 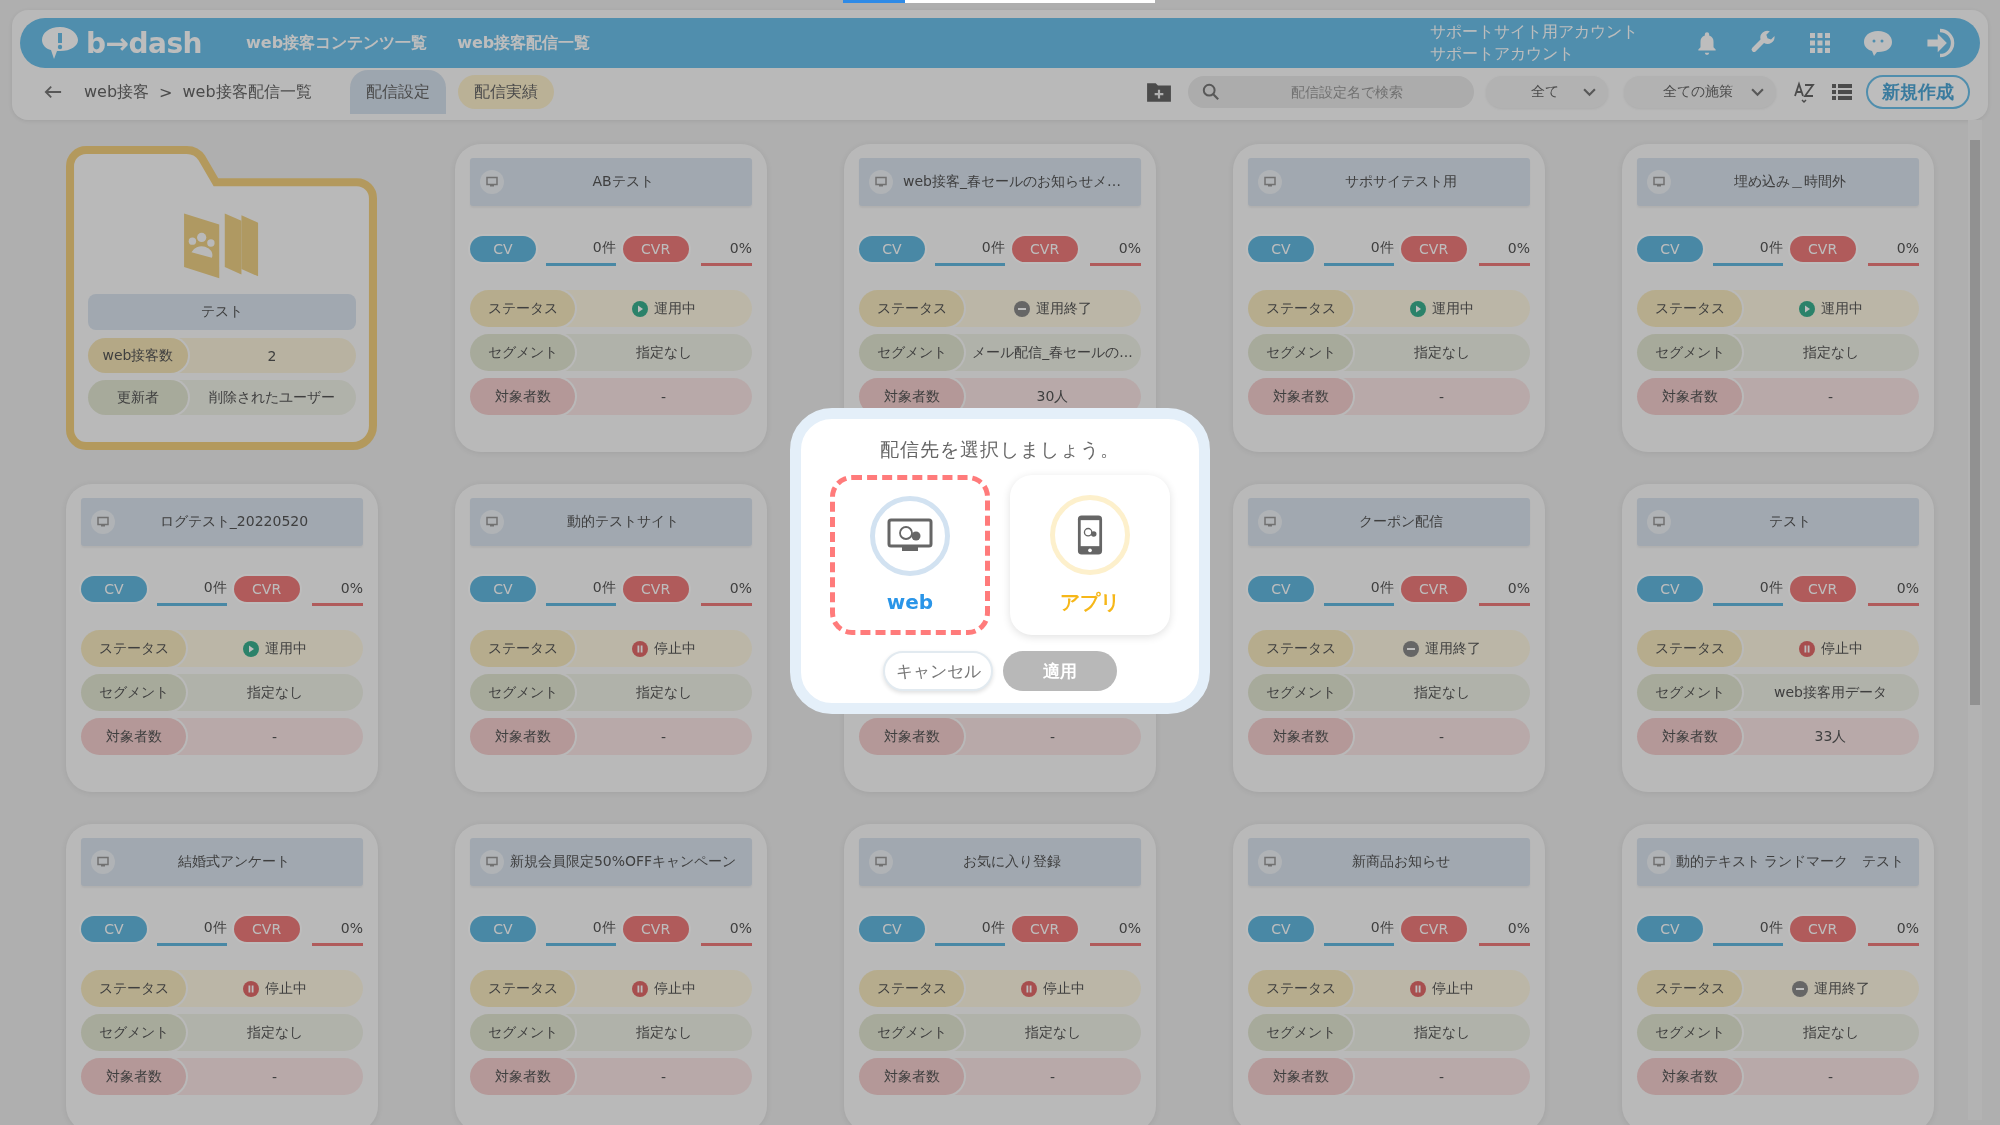 What do you see at coordinates (1502, 54) in the screenshot?
I see `account-name: サポートアカウント` at bounding box center [1502, 54].